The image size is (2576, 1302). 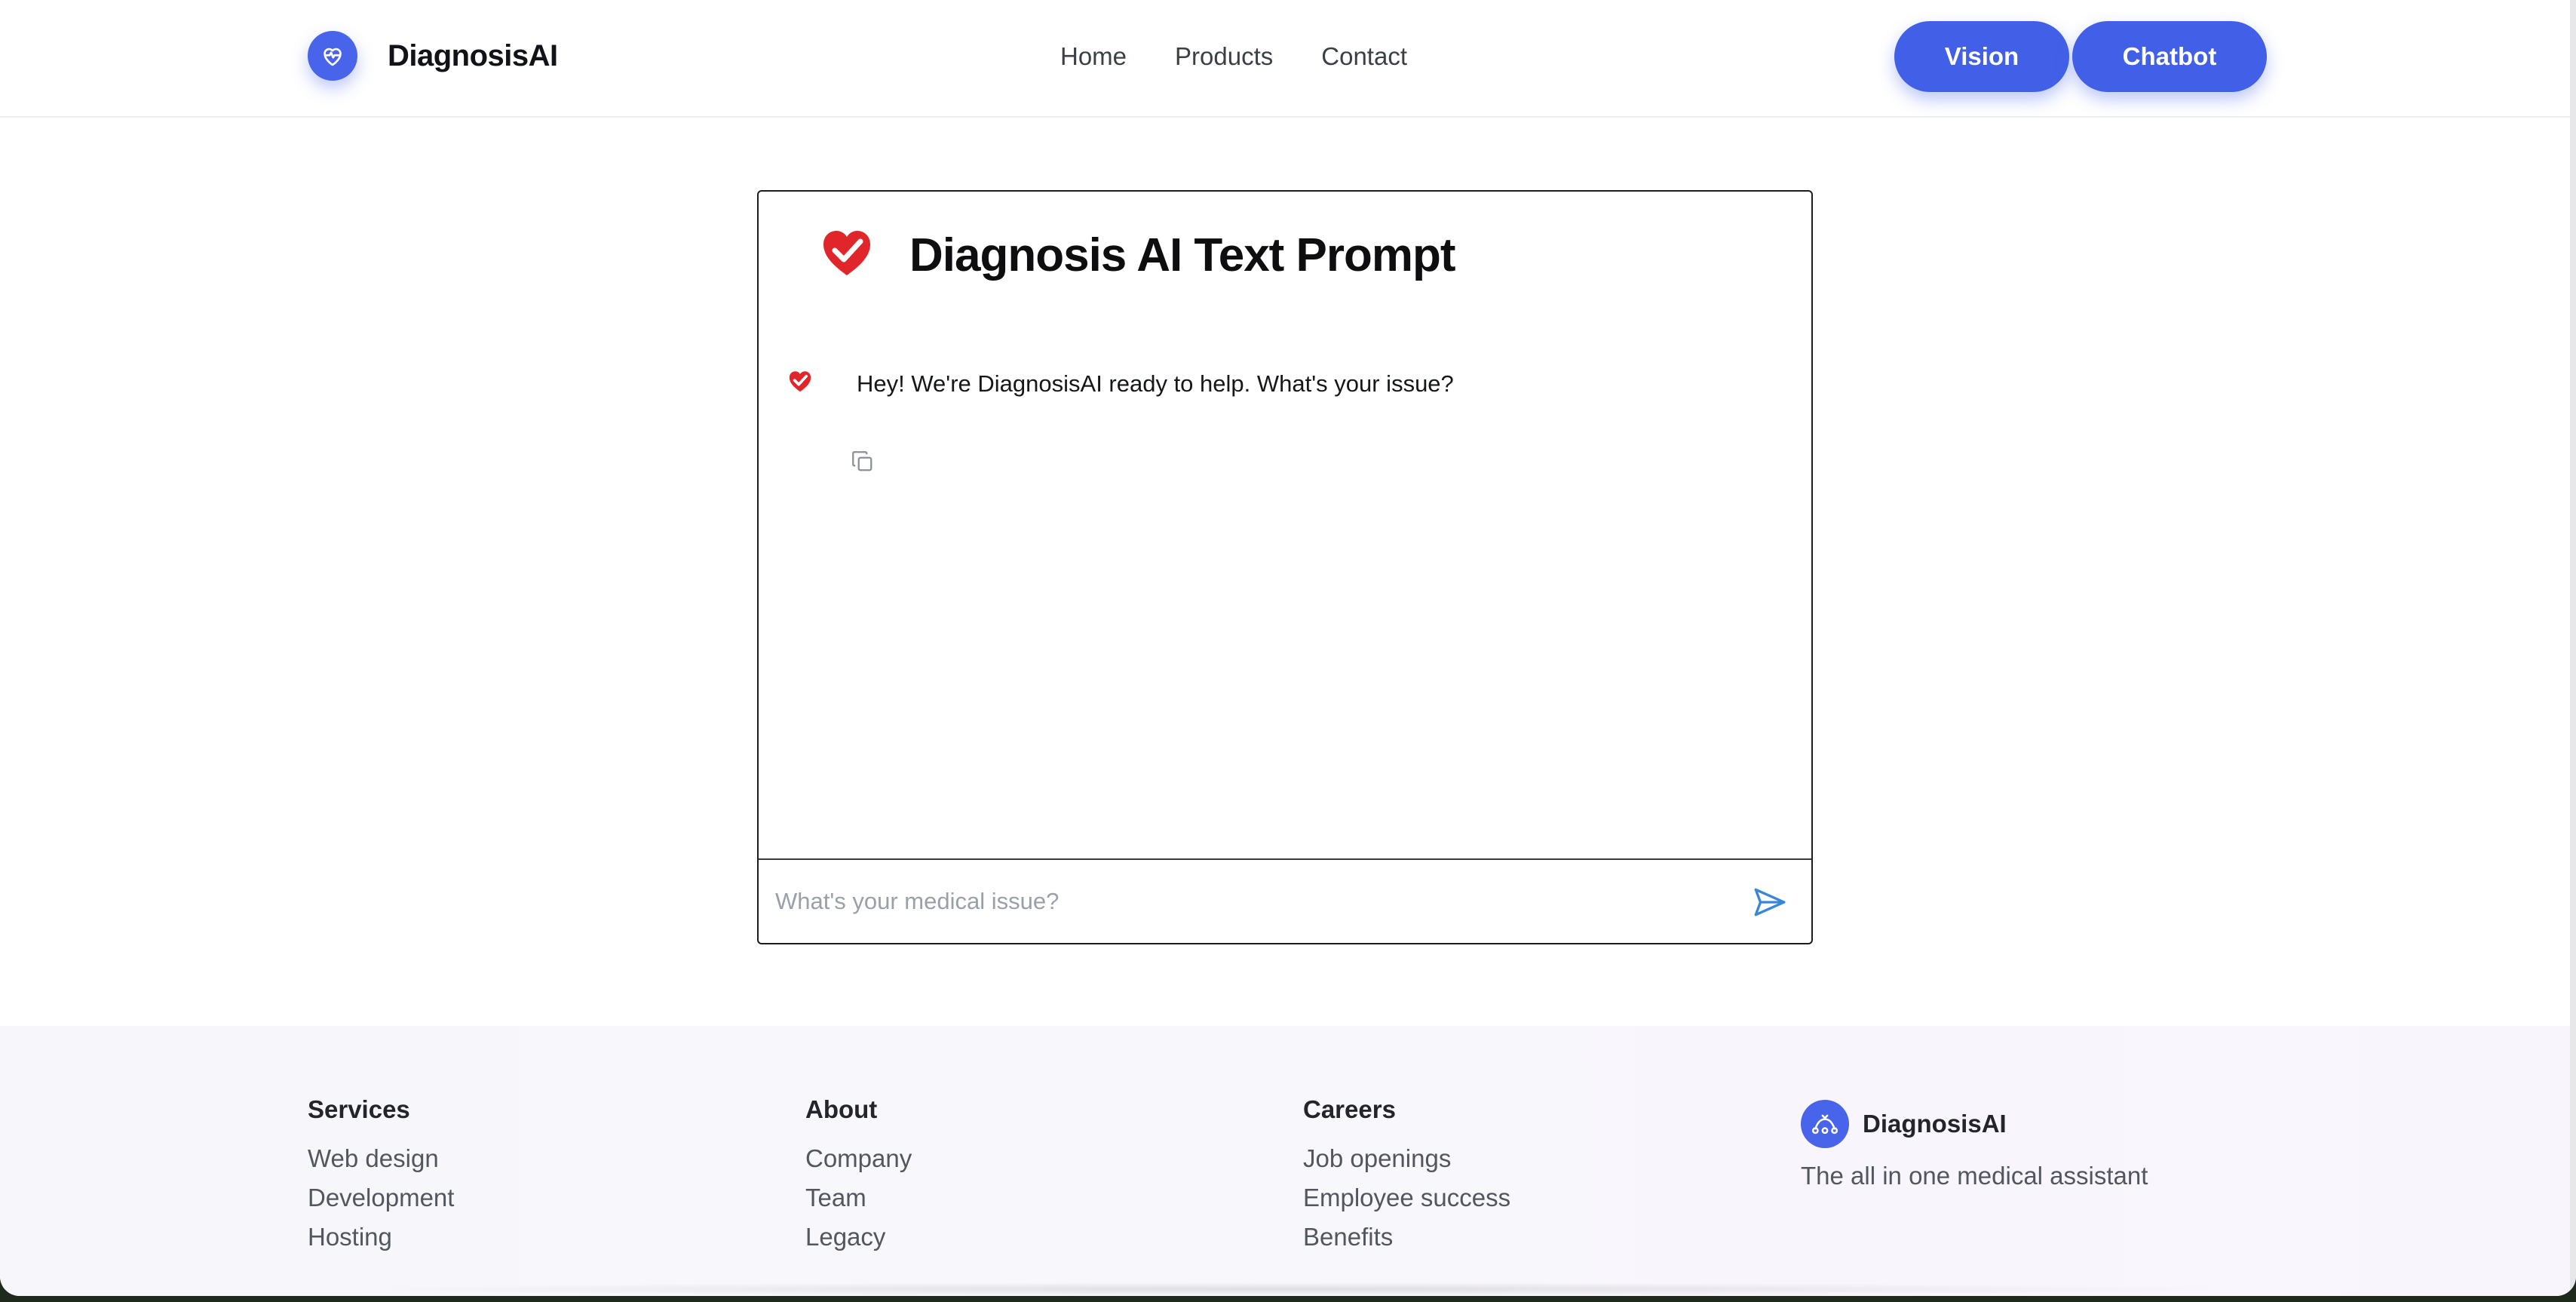 I want to click on chatbot-button: Chatbot, so click(x=2169, y=56).